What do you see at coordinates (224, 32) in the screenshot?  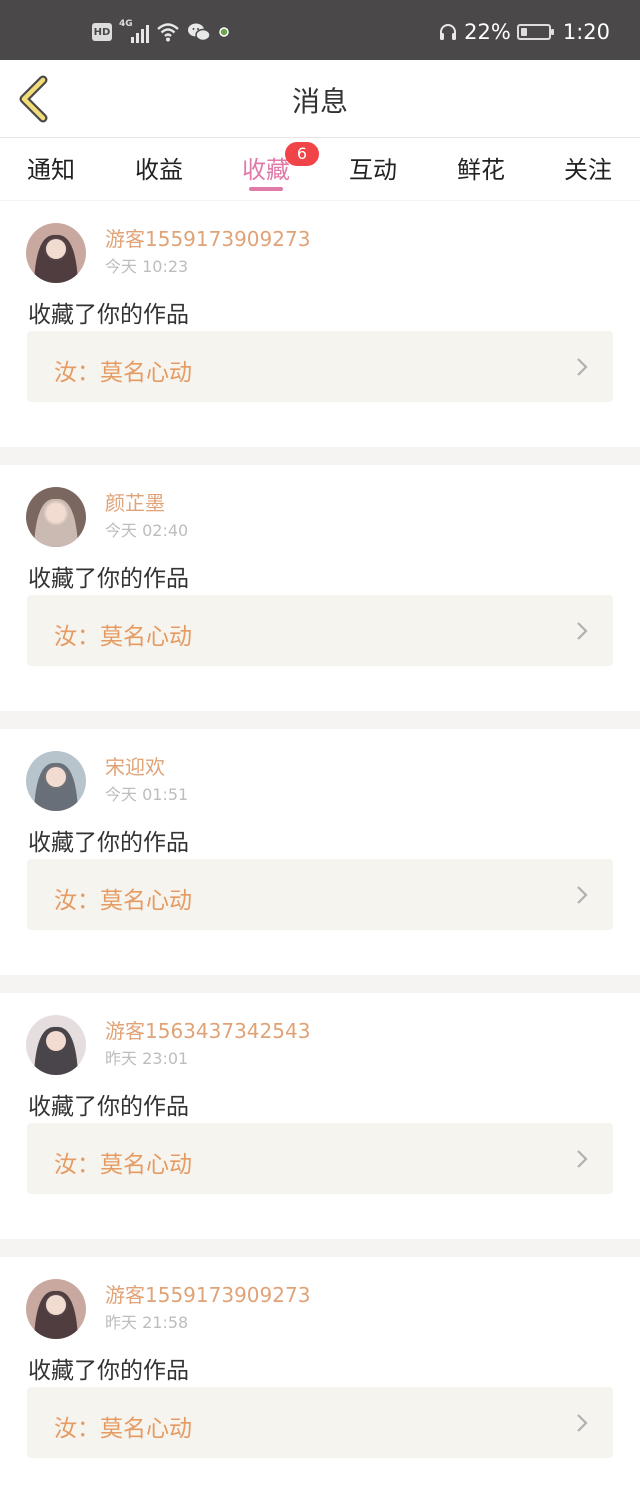 I see `notification-dot-icon` at bounding box center [224, 32].